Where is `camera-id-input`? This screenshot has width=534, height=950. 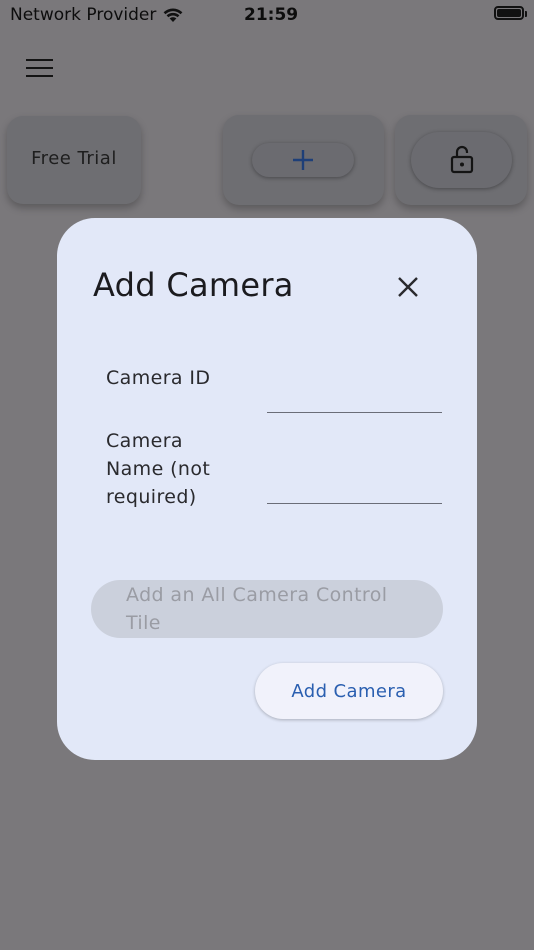
camera-id-input is located at coordinates (354, 396).